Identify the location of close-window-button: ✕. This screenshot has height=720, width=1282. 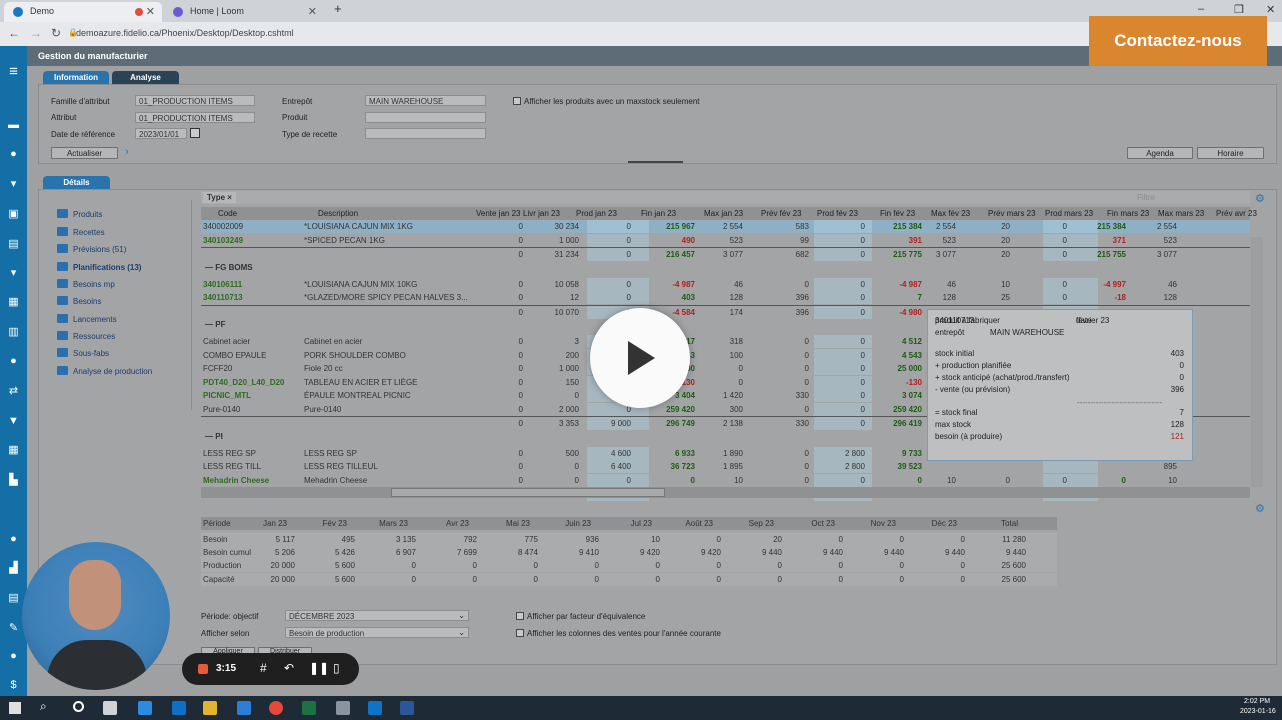
(1270, 9).